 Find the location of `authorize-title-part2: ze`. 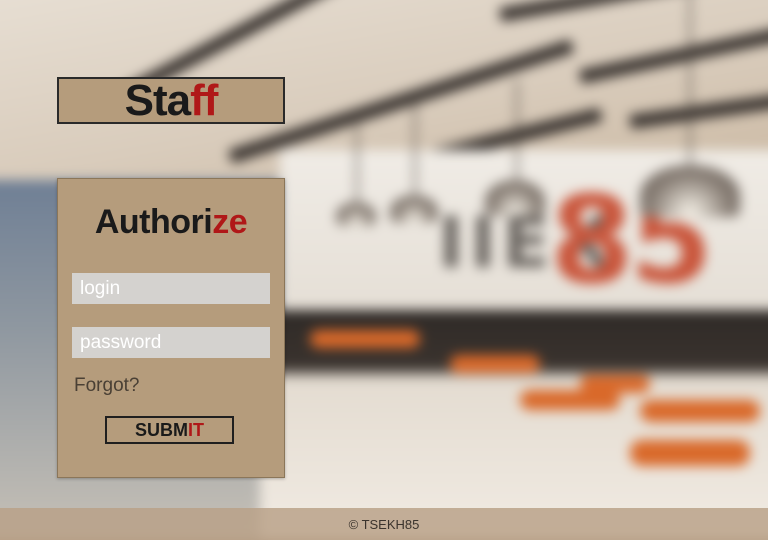

authorize-title-part2: ze is located at coordinates (230, 222).